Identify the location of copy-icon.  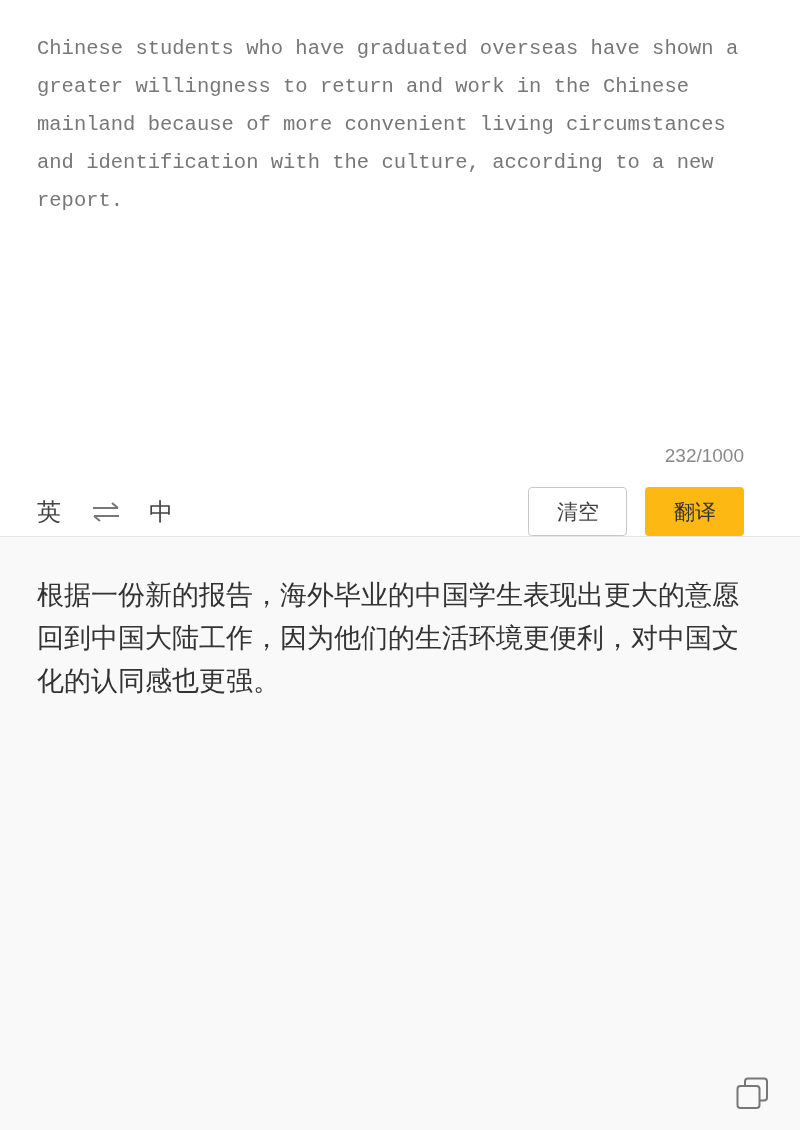
(752, 1093).